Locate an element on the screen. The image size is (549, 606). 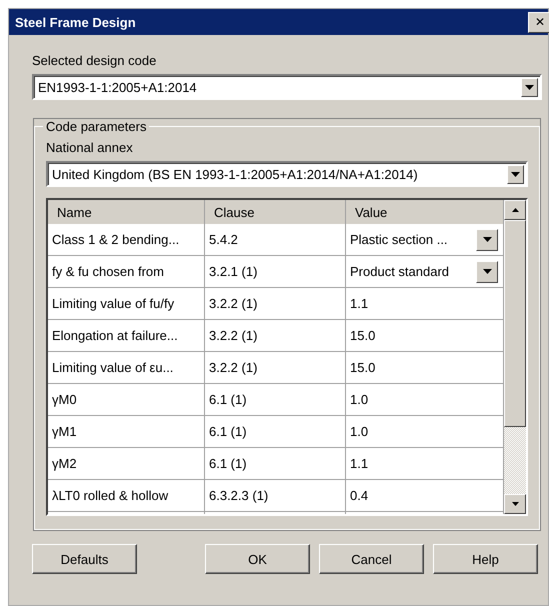
scroll-down-icon is located at coordinates (515, 504).